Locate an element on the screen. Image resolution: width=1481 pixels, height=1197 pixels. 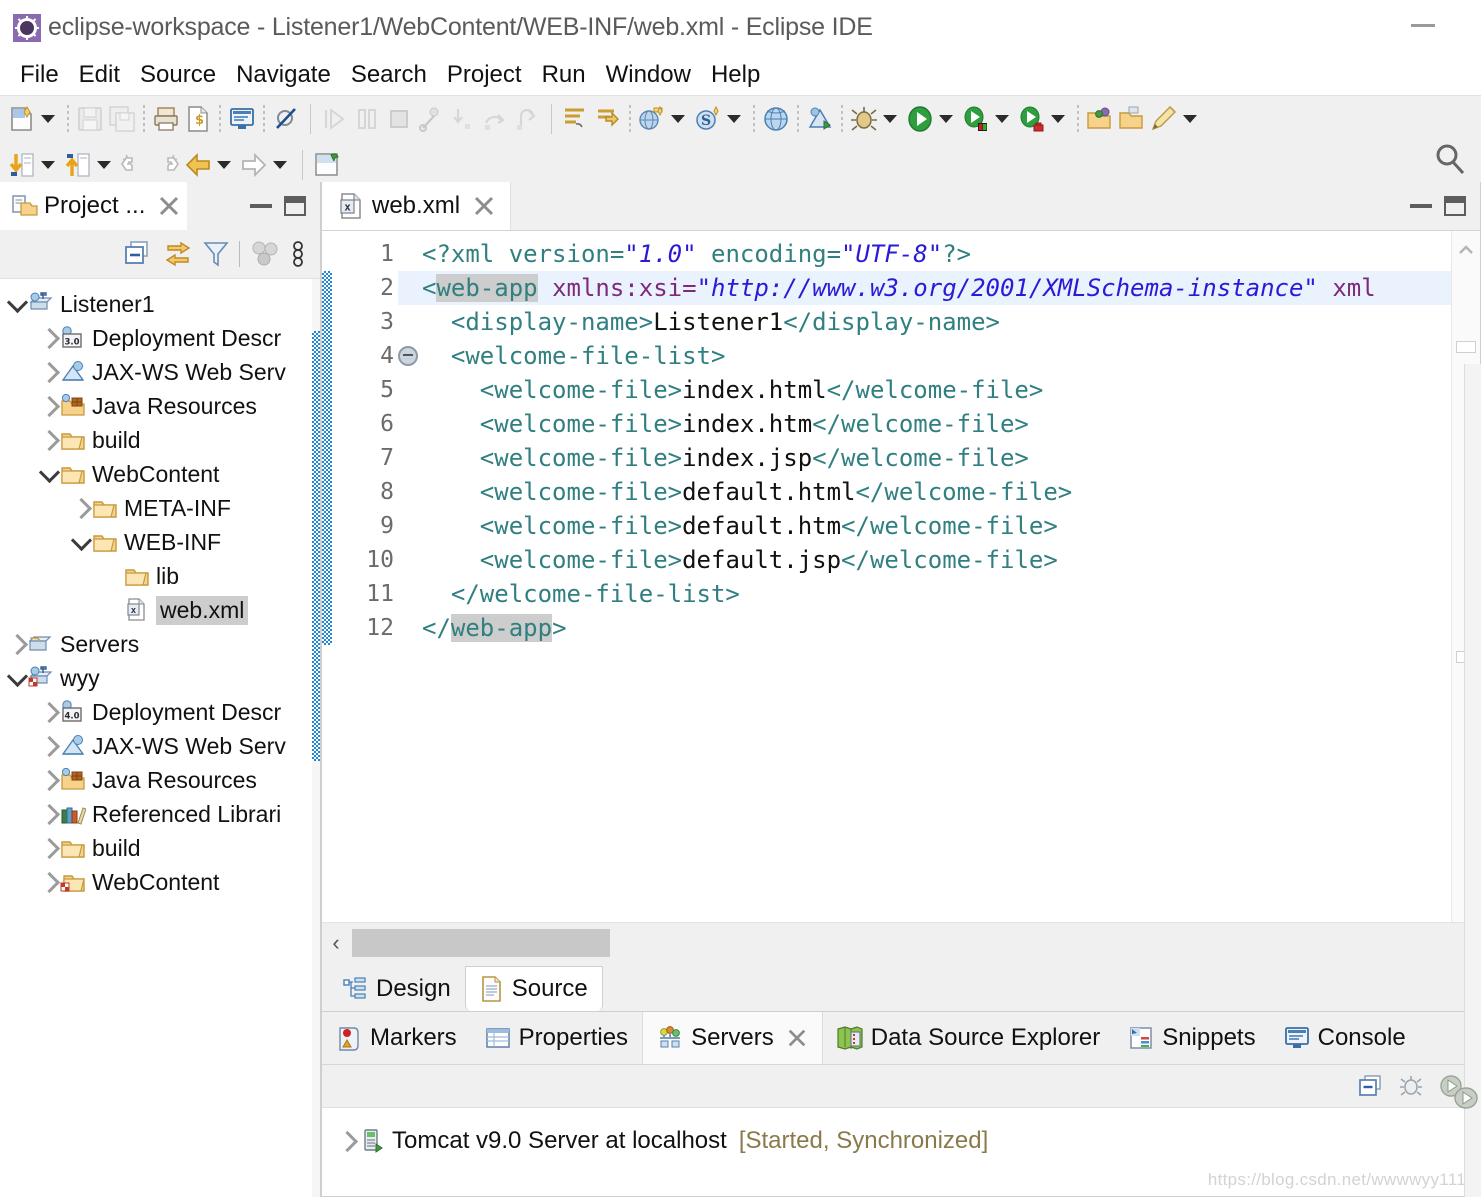
menu-search: Search is located at coordinates (389, 75).